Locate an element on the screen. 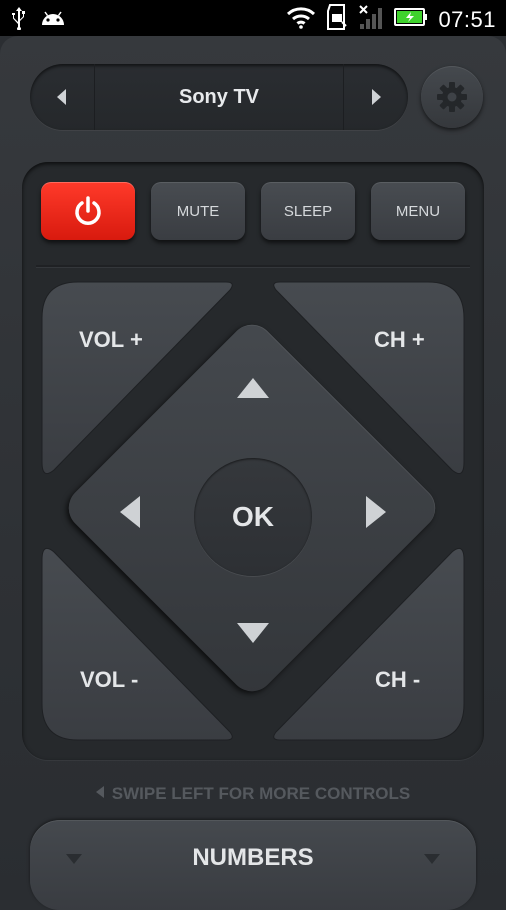  swipe-hint: SWIPE LEFT FOR MORE CONTROLS is located at coordinates (253, 794).